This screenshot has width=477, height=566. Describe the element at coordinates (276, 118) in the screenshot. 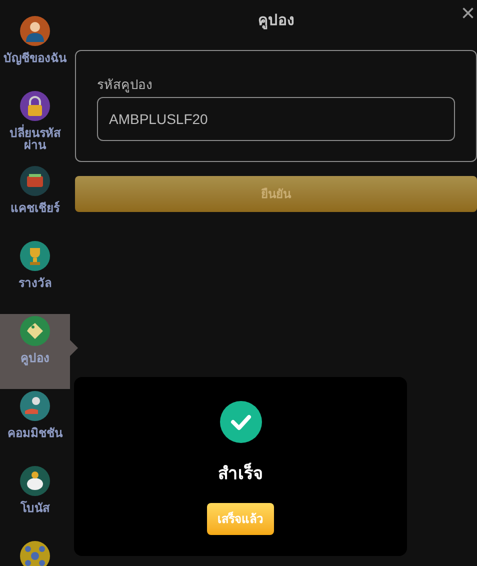

I see `coupon-code-field: AMBPLUSLF20` at that location.